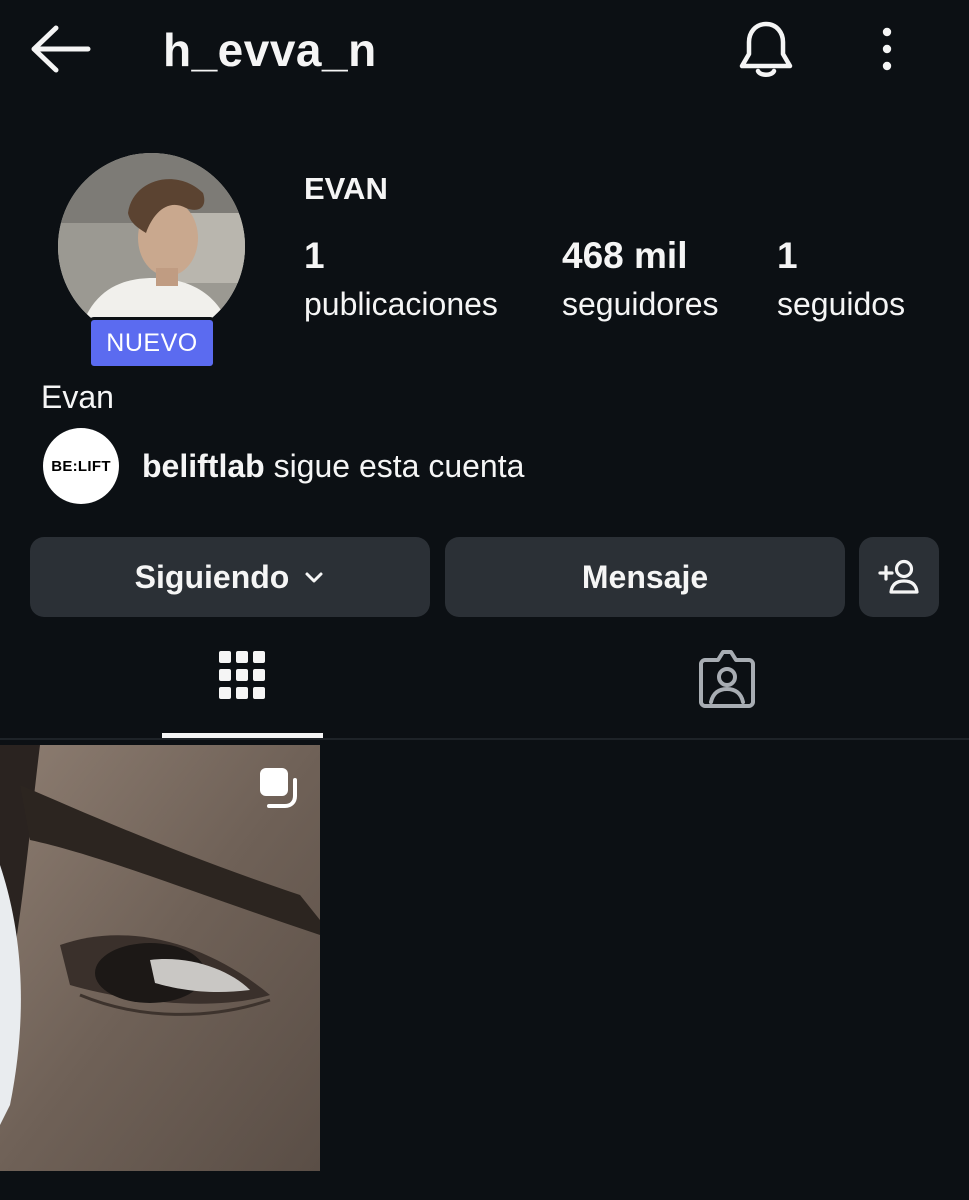 This screenshot has width=969, height=1200. I want to click on tab-tagged, so click(726, 689).